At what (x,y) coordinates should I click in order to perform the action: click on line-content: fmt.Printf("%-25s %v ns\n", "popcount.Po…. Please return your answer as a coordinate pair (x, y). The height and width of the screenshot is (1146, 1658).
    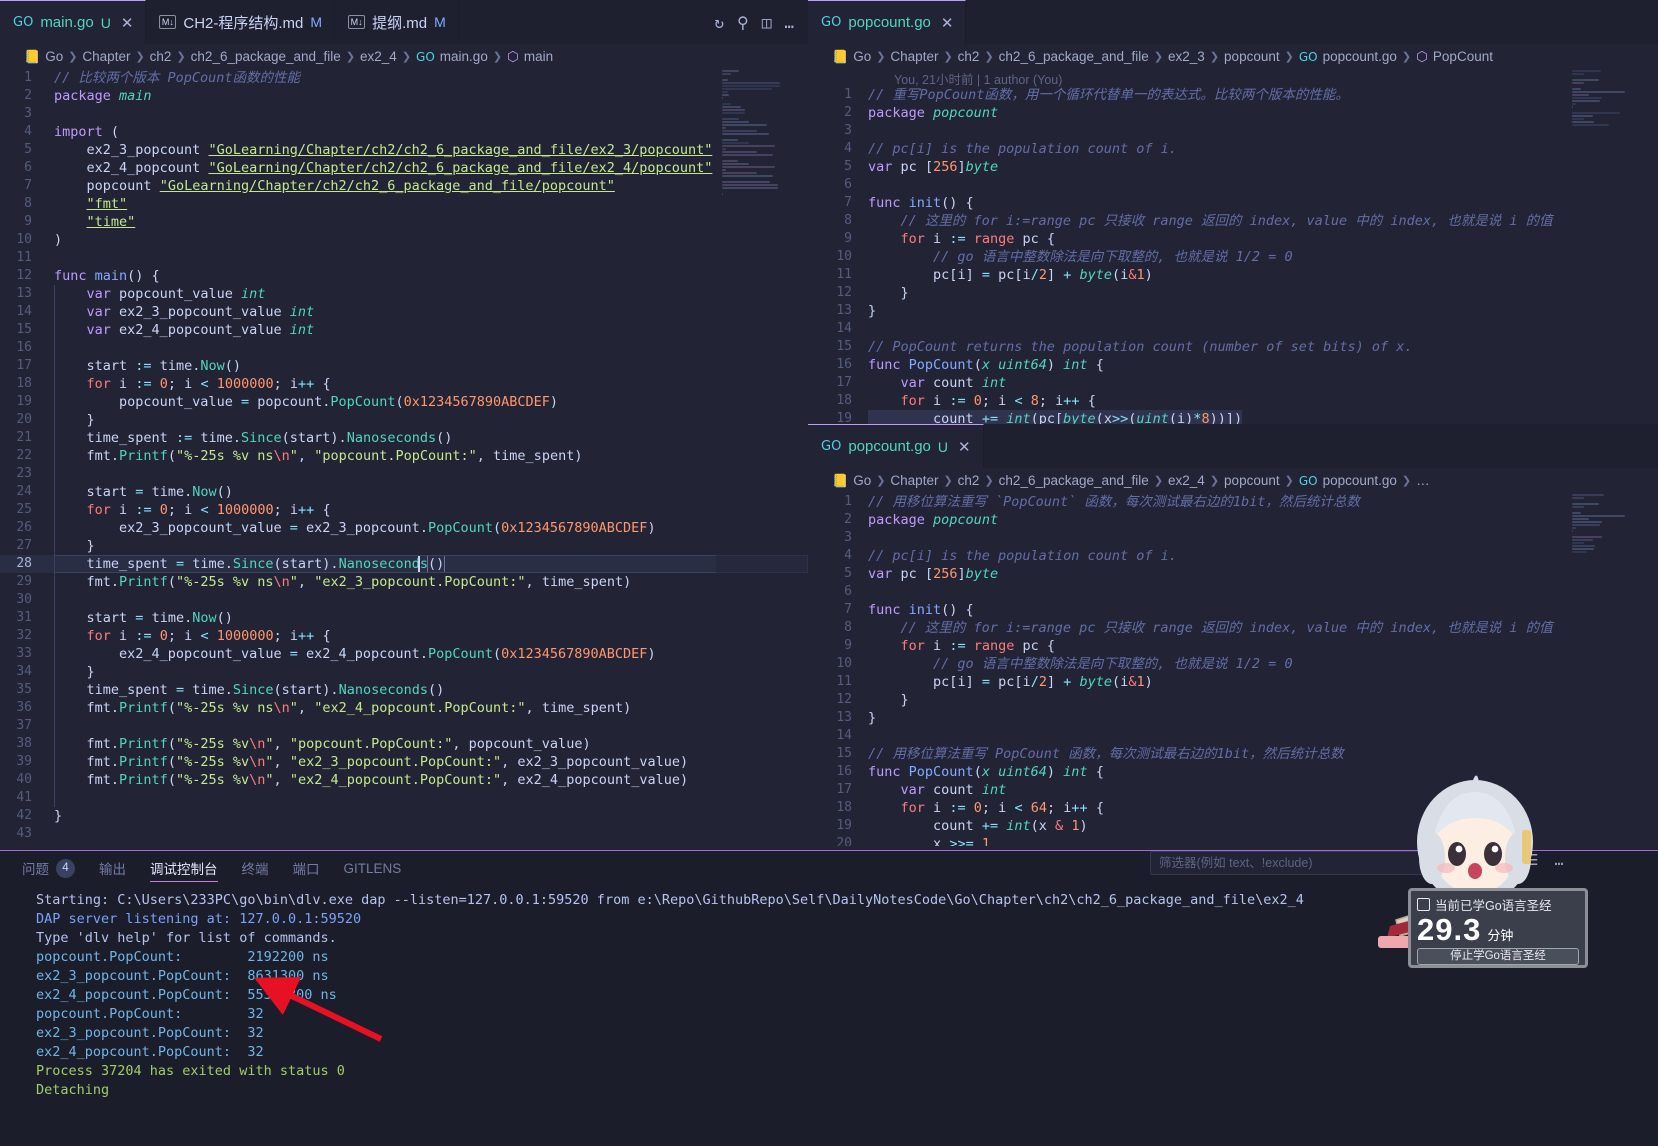
    Looking at the image, I should click on (318, 456).